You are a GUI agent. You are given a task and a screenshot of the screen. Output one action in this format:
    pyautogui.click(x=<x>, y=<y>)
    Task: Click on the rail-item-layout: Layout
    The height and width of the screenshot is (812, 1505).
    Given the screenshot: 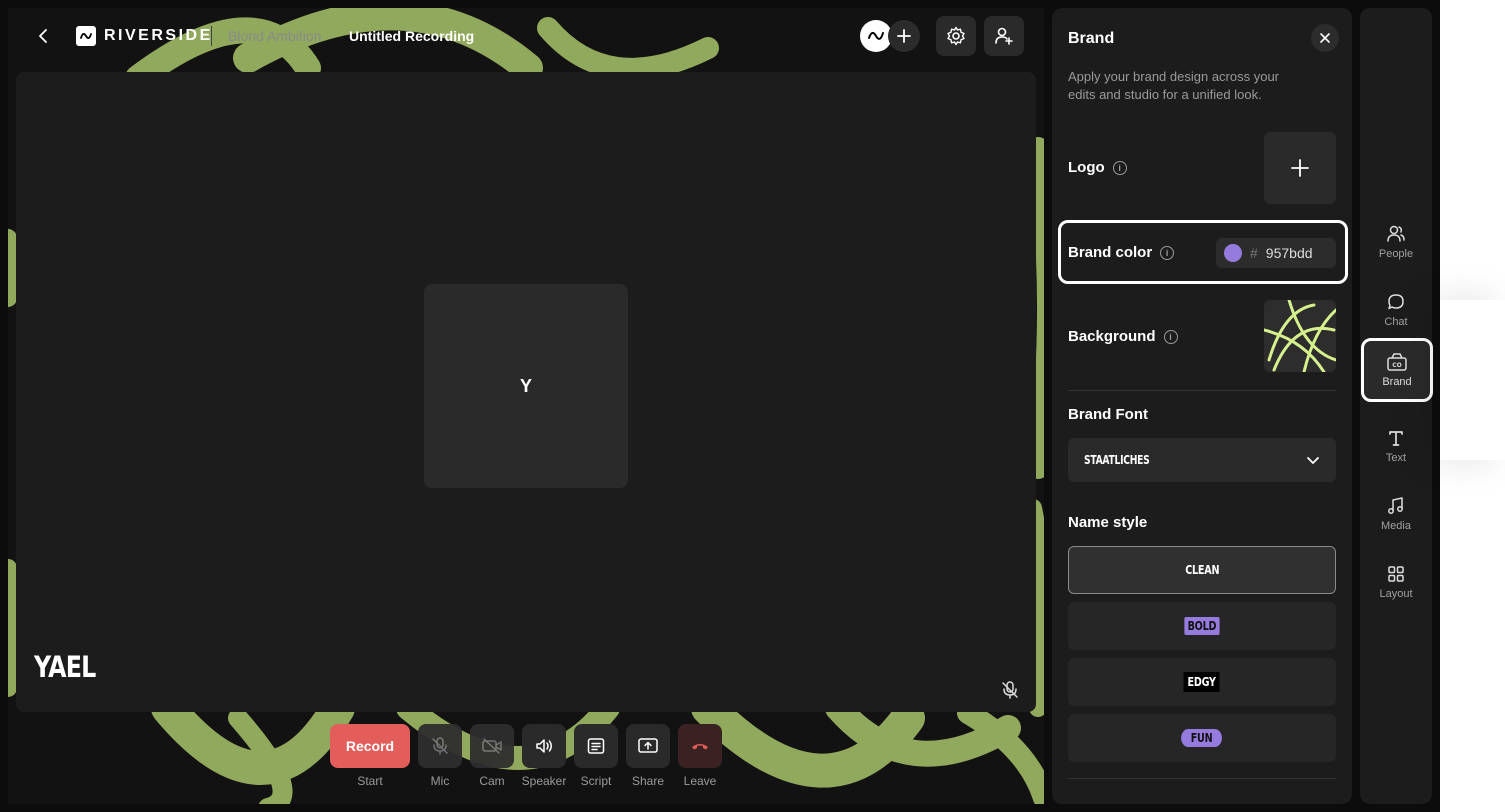 What is the action you would take?
    pyautogui.click(x=1396, y=582)
    